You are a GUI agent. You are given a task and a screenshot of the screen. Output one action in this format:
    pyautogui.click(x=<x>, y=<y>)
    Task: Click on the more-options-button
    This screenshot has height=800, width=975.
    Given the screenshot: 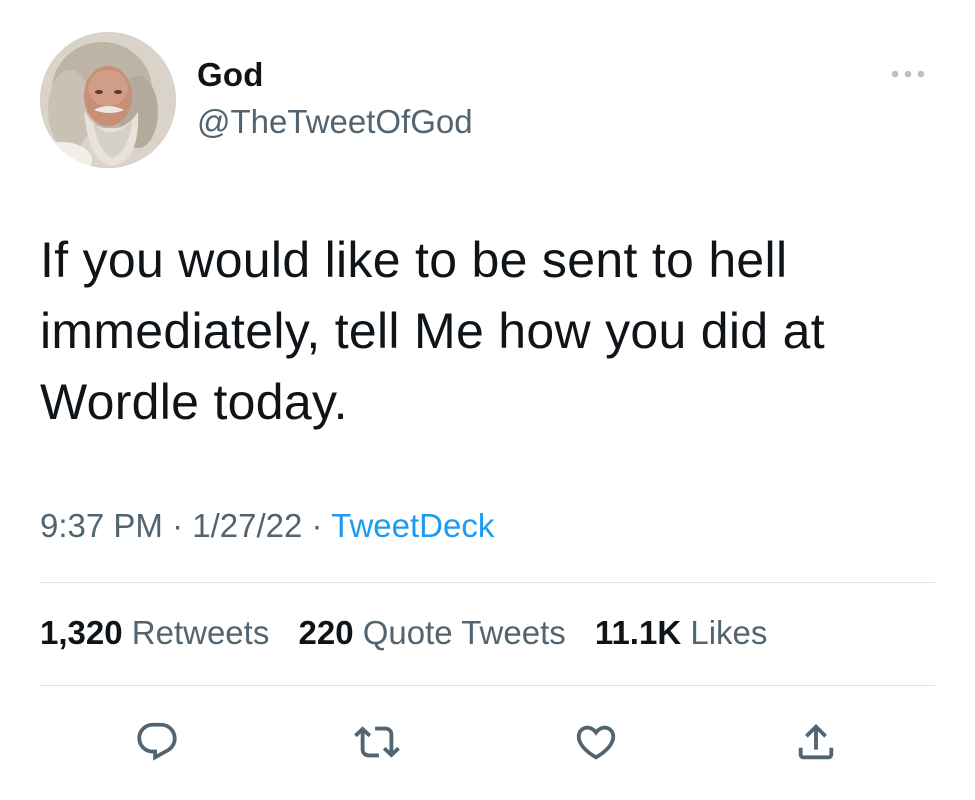 What is the action you would take?
    pyautogui.click(x=908, y=74)
    